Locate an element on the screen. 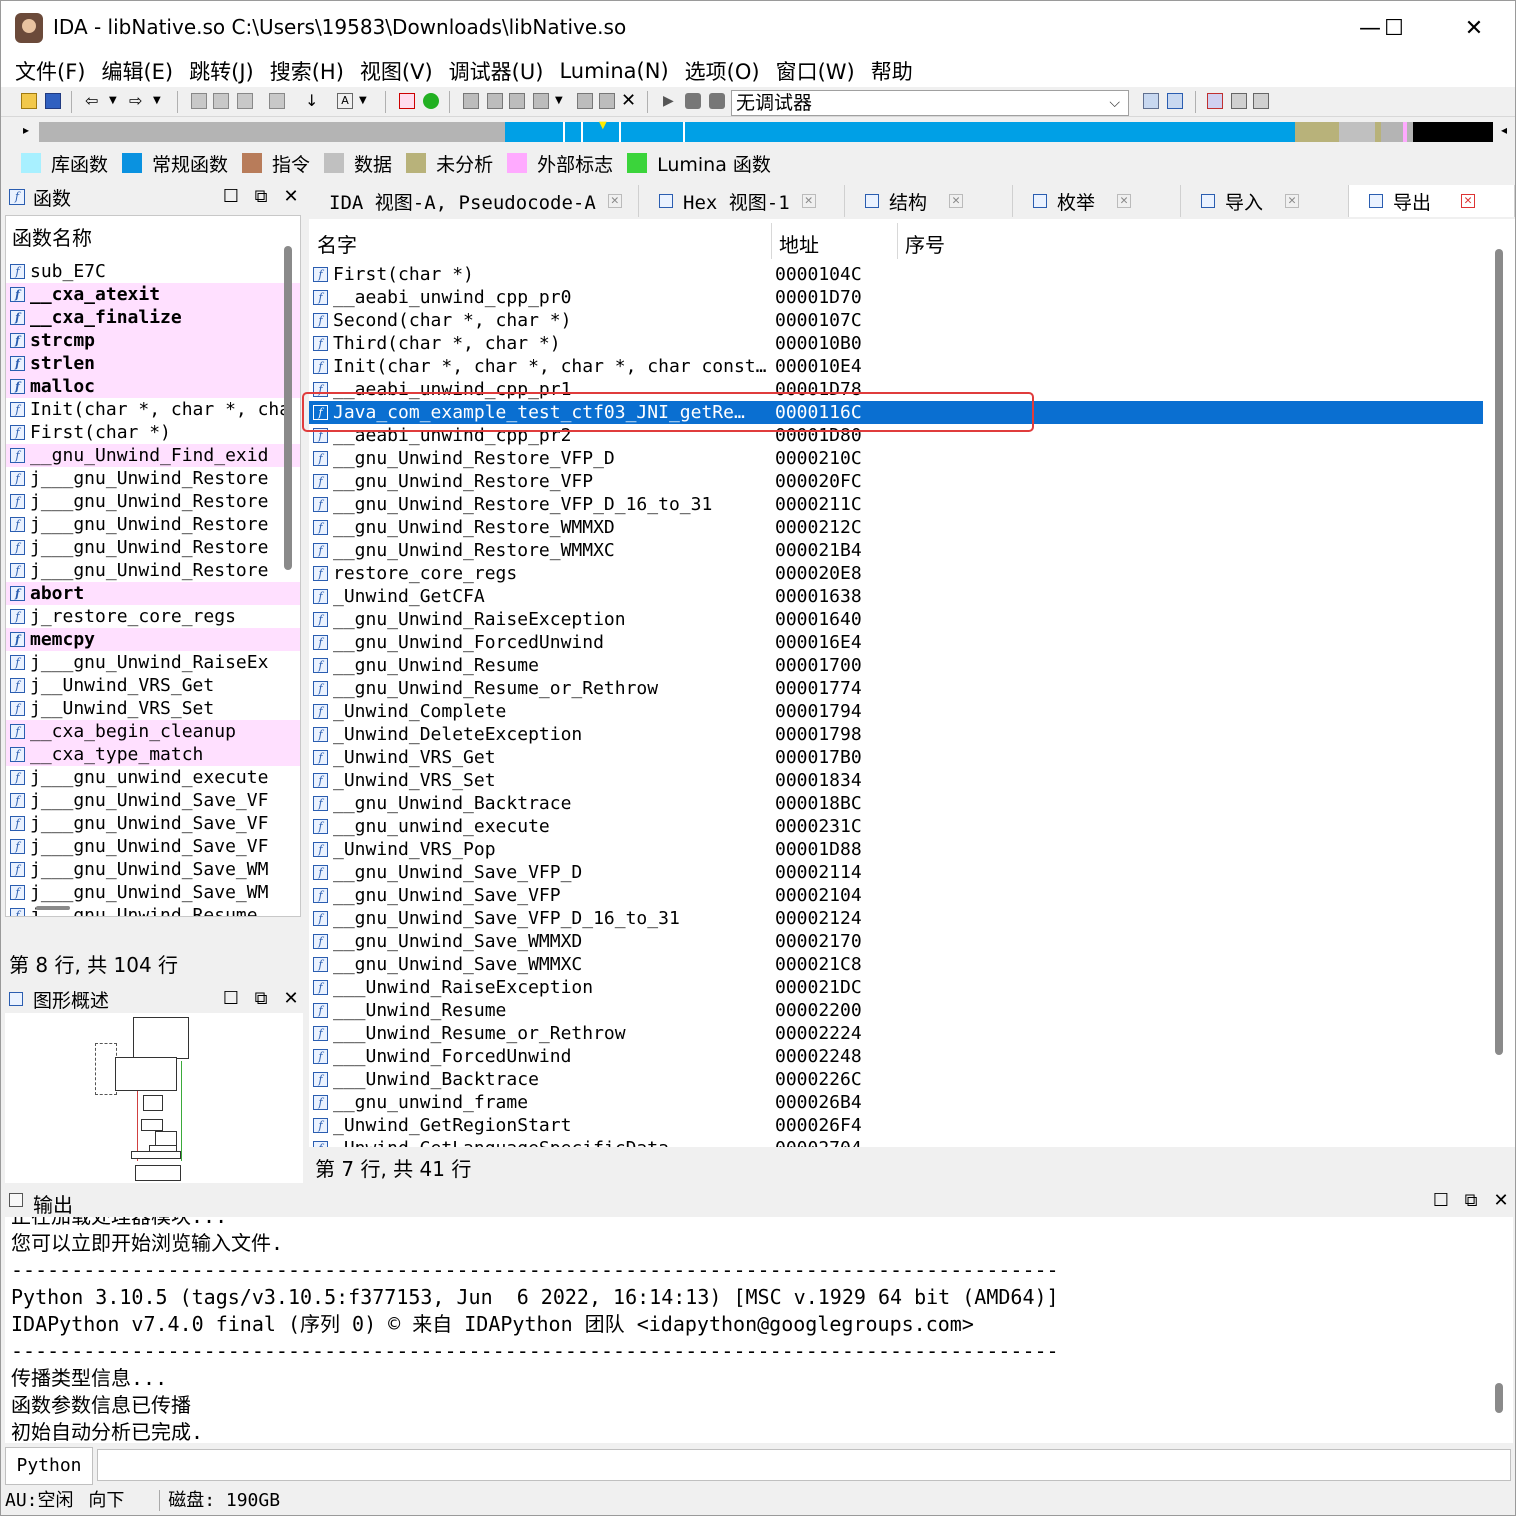 The image size is (1516, 1516). export-row: f restore_core_regs 000020E8 is located at coordinates (912, 573).